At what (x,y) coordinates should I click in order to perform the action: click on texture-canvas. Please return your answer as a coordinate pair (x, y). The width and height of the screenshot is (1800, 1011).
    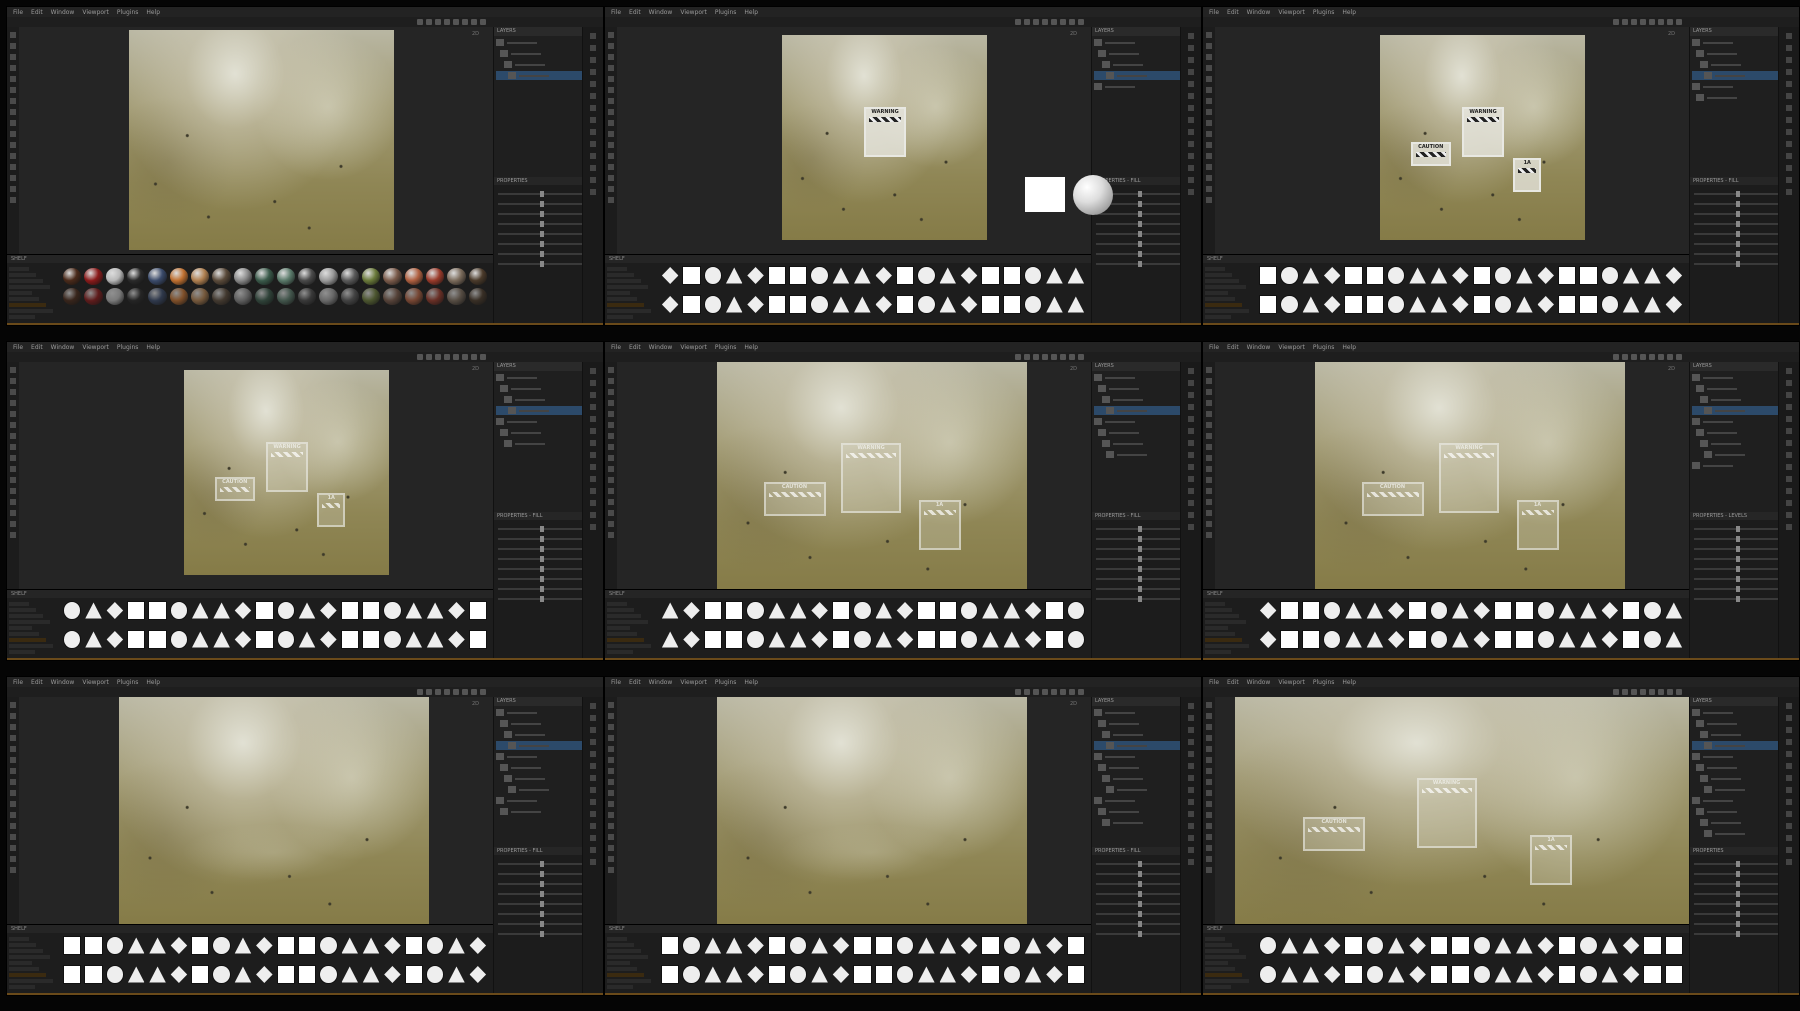
    Looking at the image, I should click on (872, 811).